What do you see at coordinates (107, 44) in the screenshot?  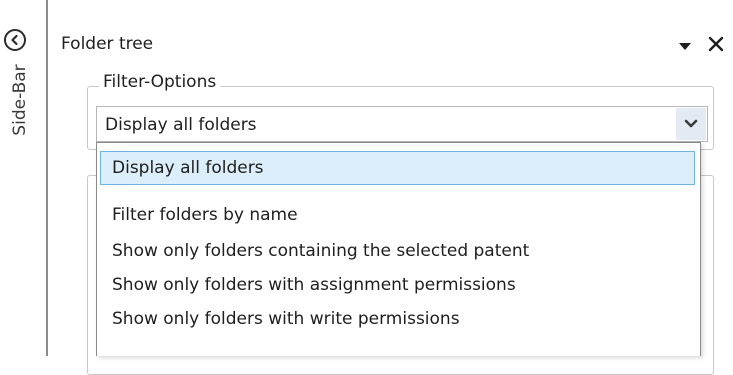 I see `panel-title: Folder tree` at bounding box center [107, 44].